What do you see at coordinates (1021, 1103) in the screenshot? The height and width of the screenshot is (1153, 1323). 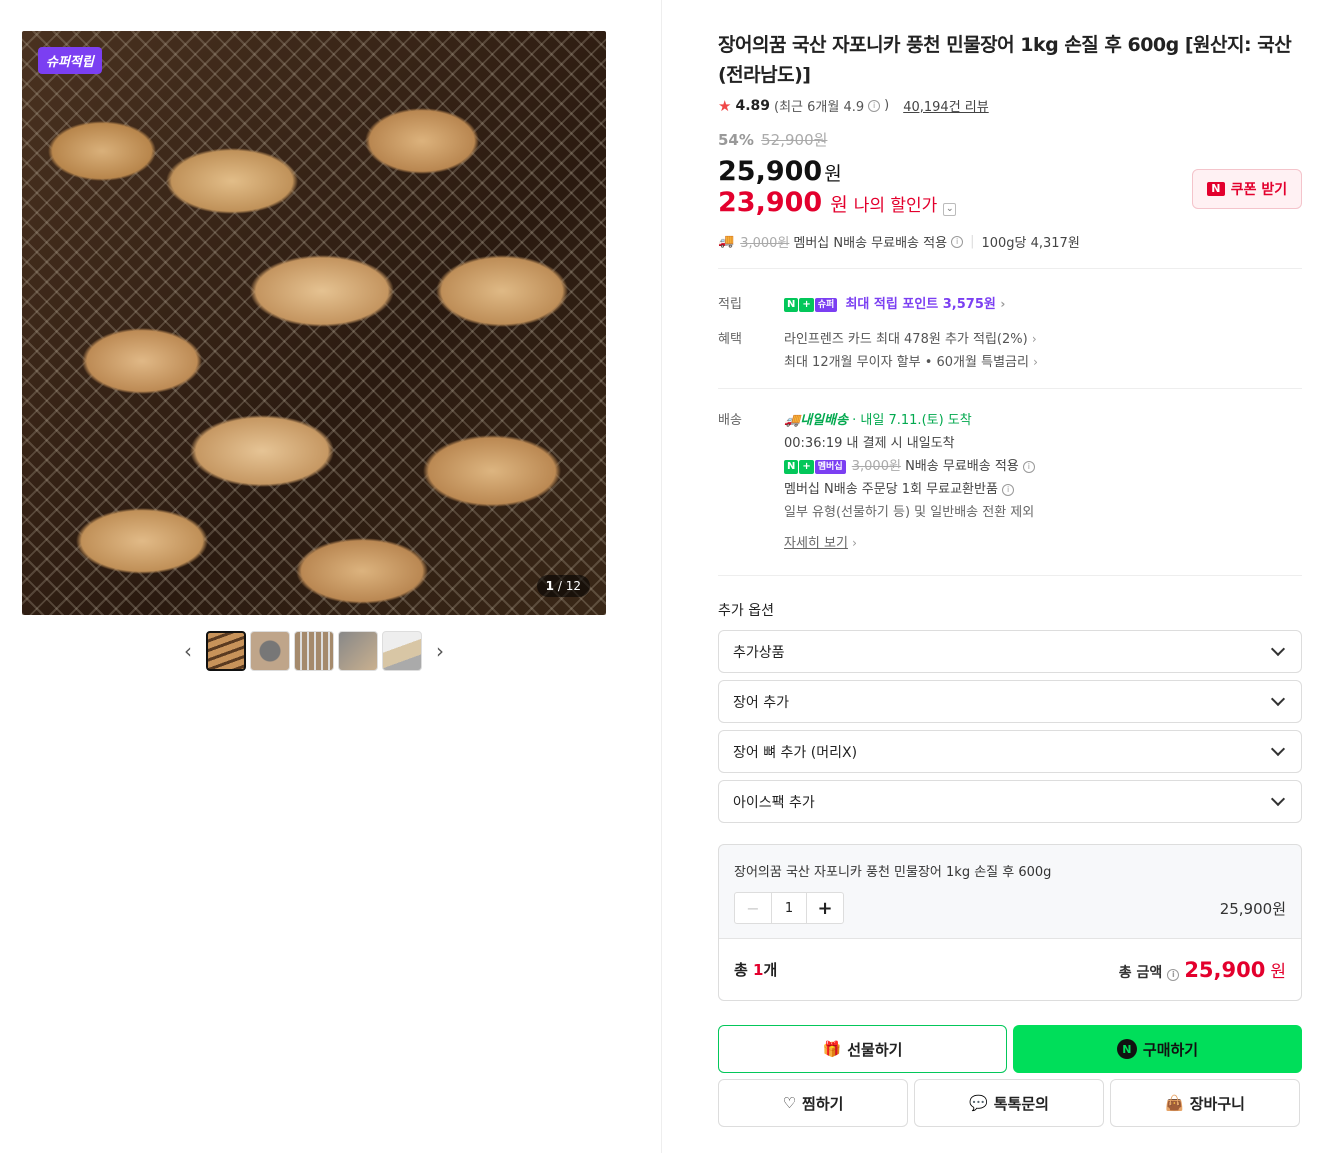 I see `talk-inquiry-label: 톡톡문의` at bounding box center [1021, 1103].